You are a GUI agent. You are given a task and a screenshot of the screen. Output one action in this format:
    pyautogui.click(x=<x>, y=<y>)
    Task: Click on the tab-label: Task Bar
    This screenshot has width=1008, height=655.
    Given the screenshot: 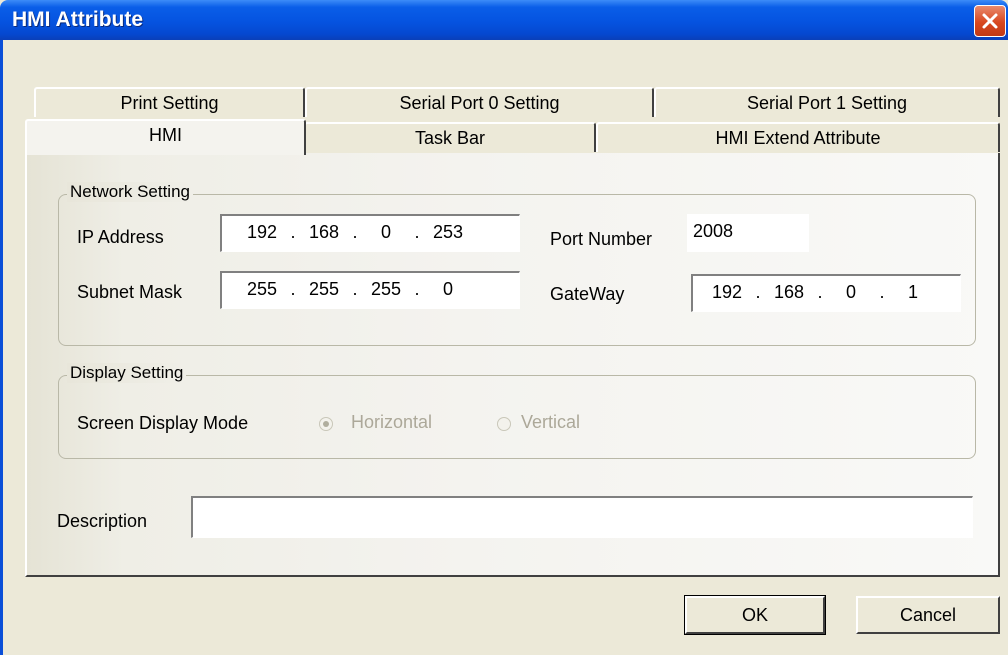 What is the action you would take?
    pyautogui.click(x=450, y=138)
    